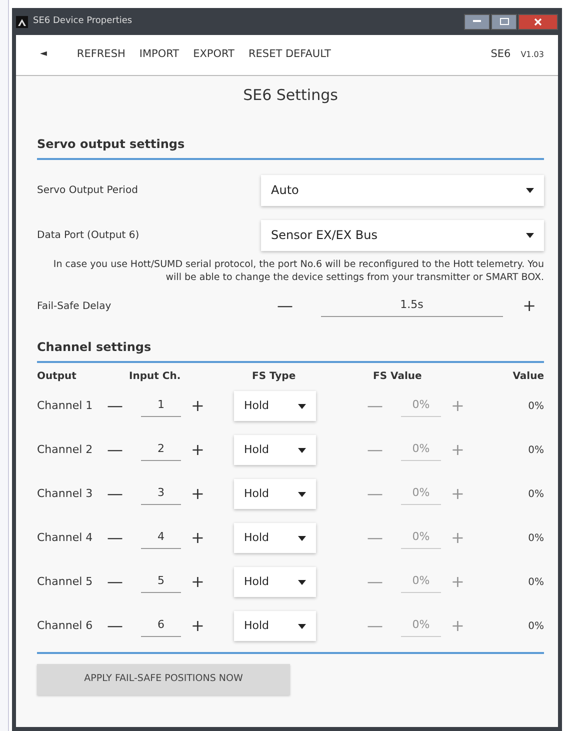  Describe the element at coordinates (290, 147) in the screenshot. I see `section-heading: Servo output settings` at that location.